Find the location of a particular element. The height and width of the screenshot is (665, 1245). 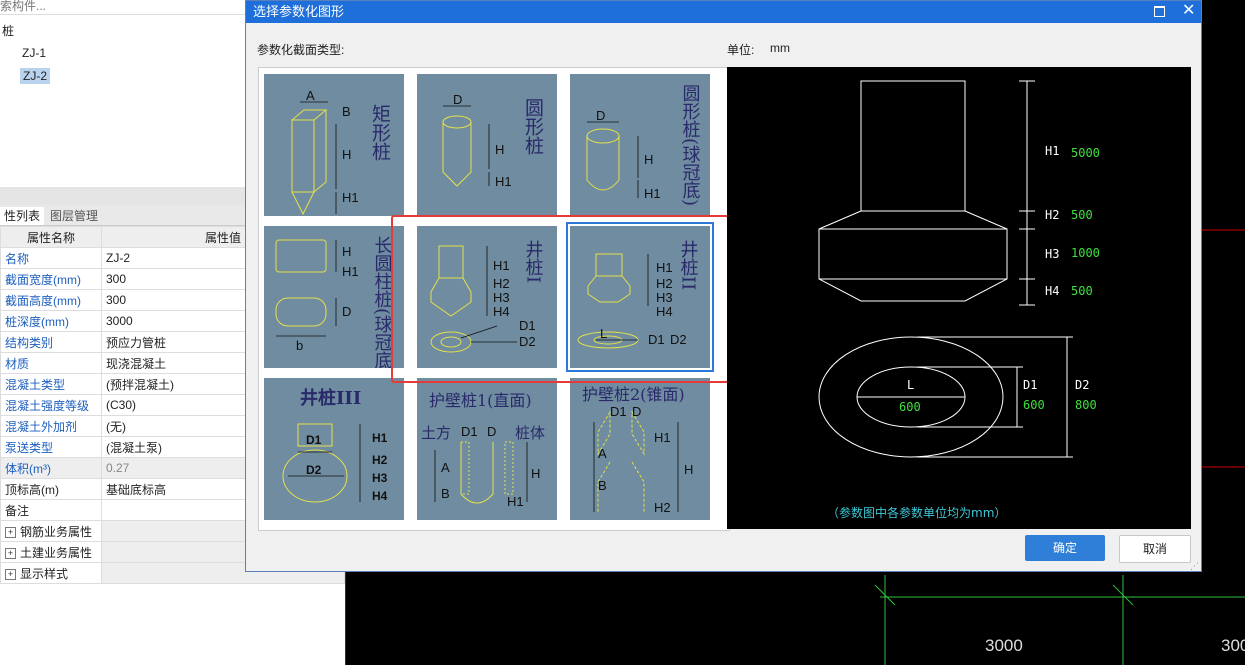

shape-well-pile-3: 井桩III D1 D2 H1 H2 H3 H4 is located at coordinates (334, 449).